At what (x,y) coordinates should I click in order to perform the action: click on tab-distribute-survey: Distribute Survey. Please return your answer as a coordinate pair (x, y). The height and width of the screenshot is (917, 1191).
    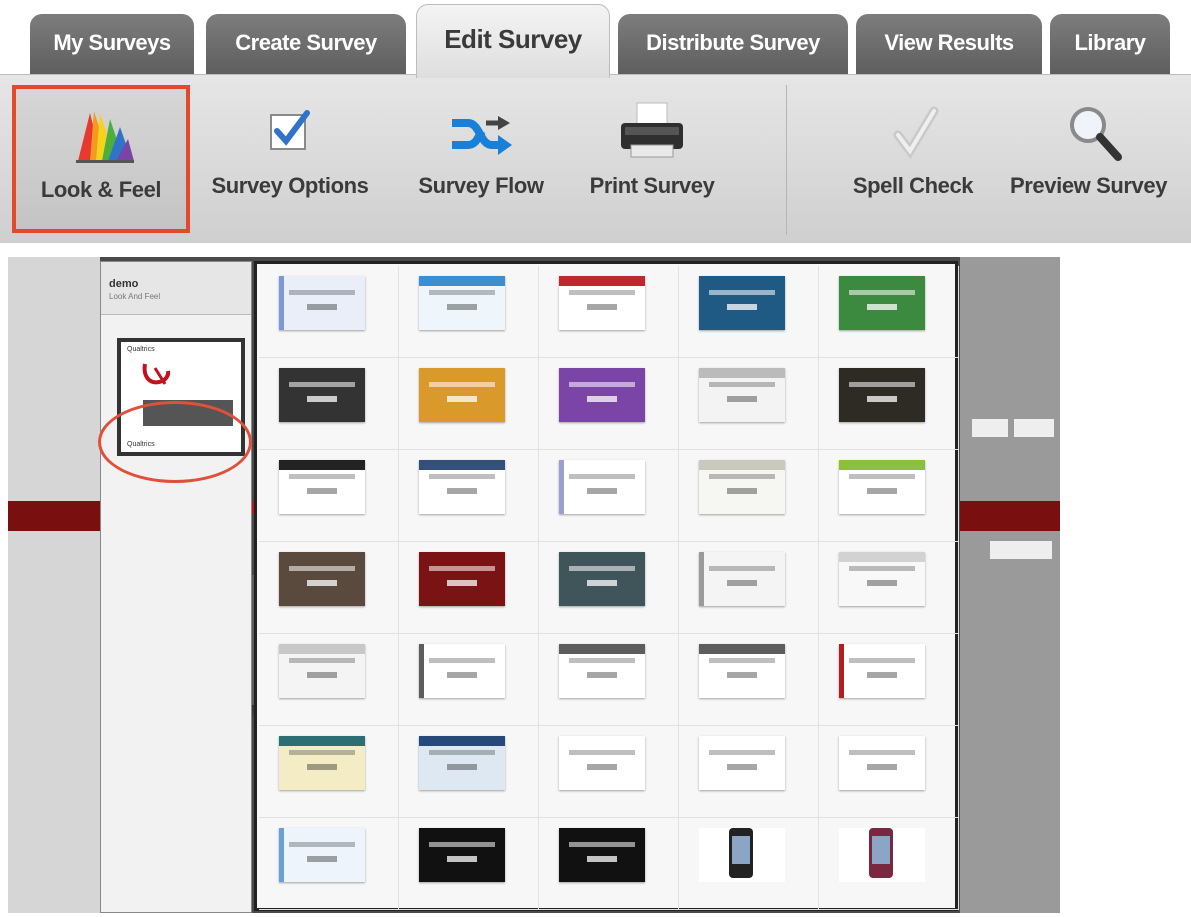
    Looking at the image, I should click on (733, 45).